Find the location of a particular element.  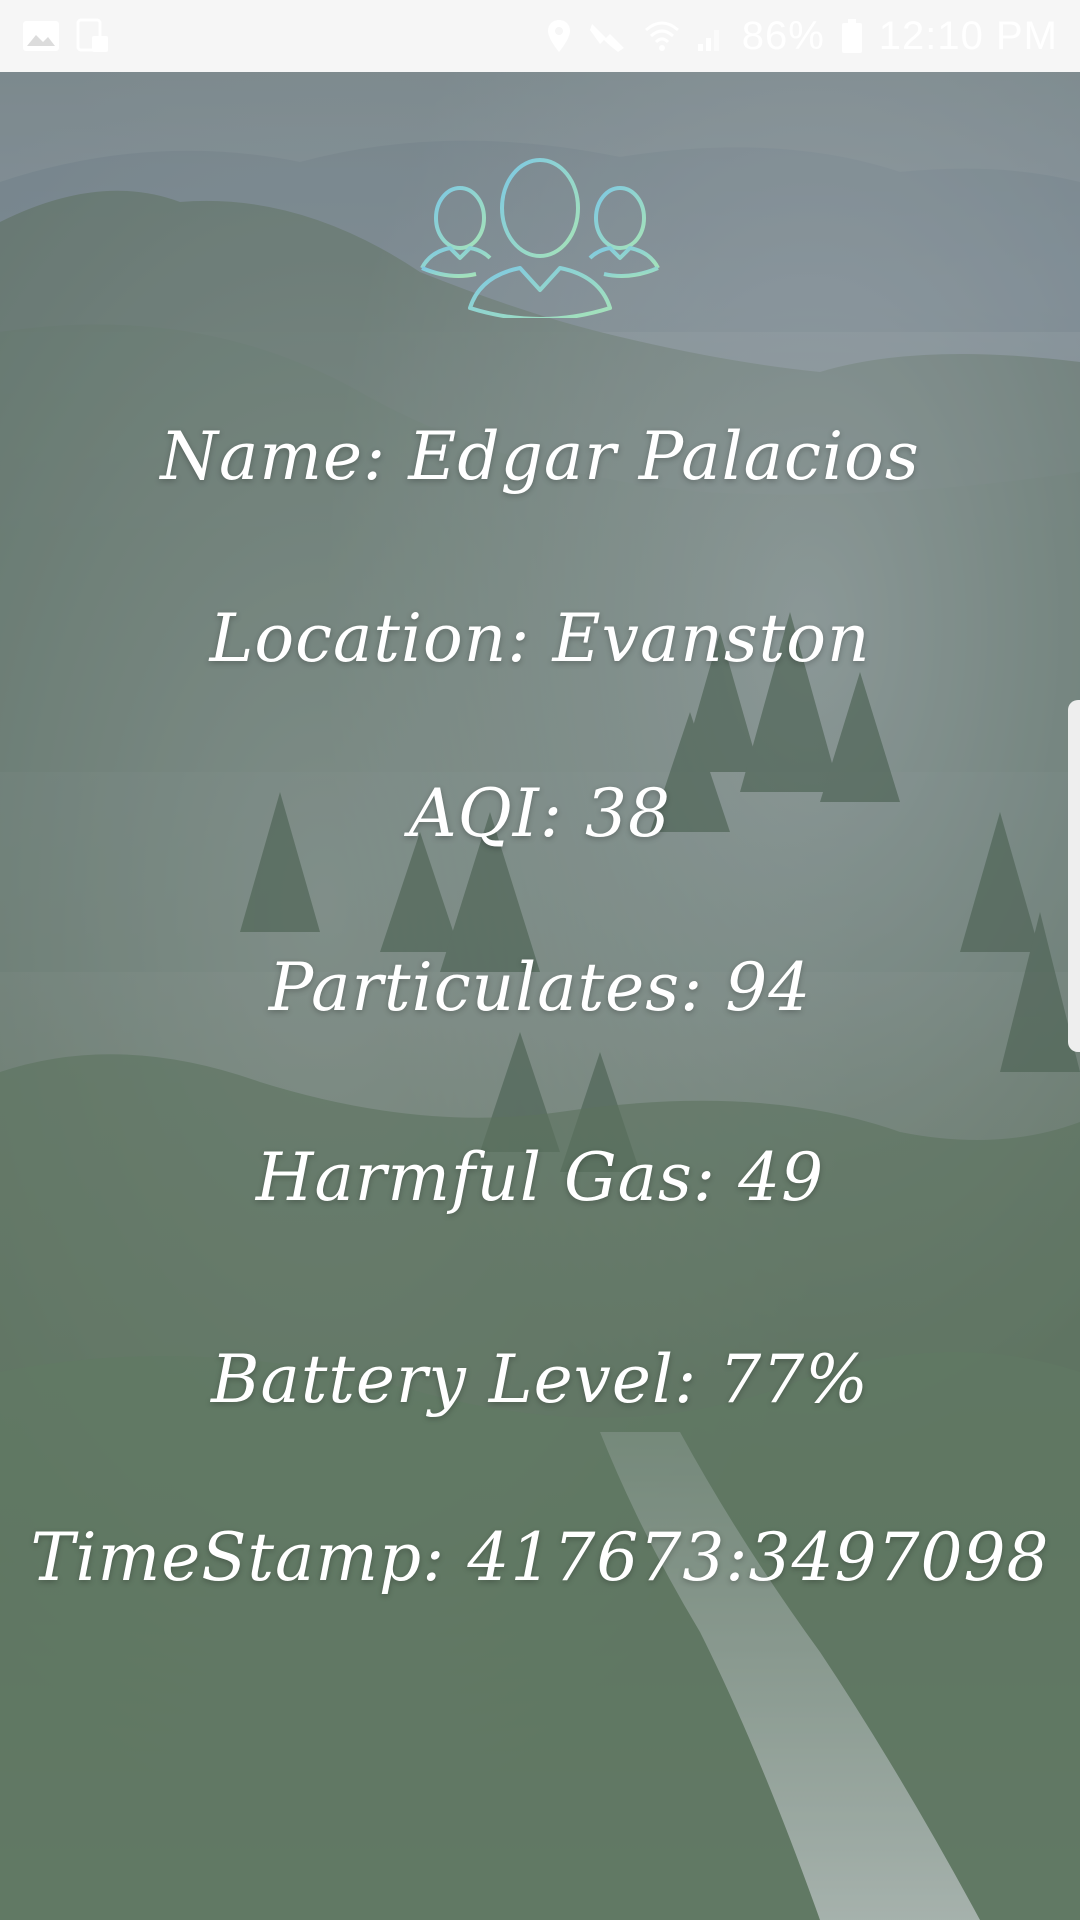

name-label: Name: Edgar Palacios is located at coordinates (540, 456).